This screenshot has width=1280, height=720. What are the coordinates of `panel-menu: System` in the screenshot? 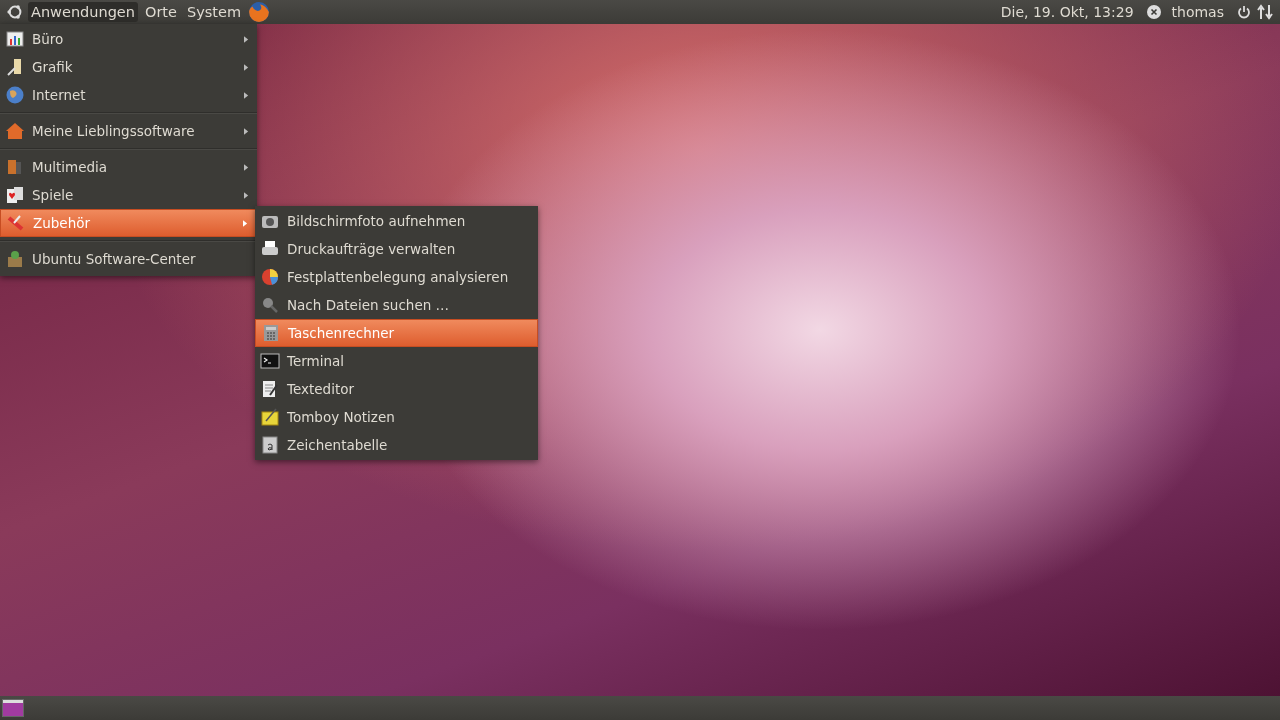 It's located at (214, 12).